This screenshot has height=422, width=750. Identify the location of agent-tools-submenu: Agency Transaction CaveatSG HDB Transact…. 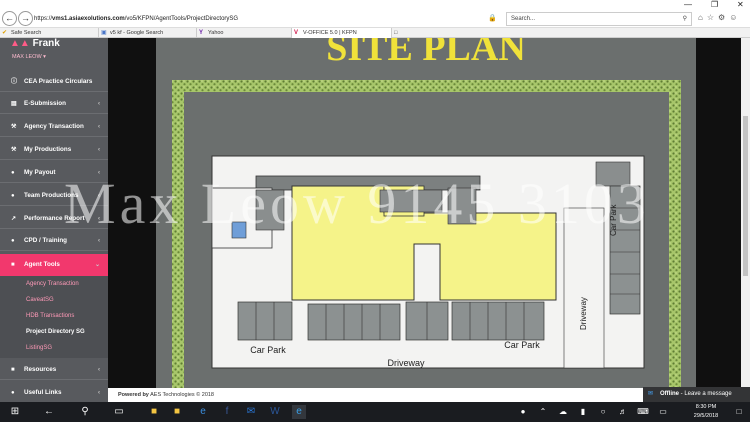
(54, 317).